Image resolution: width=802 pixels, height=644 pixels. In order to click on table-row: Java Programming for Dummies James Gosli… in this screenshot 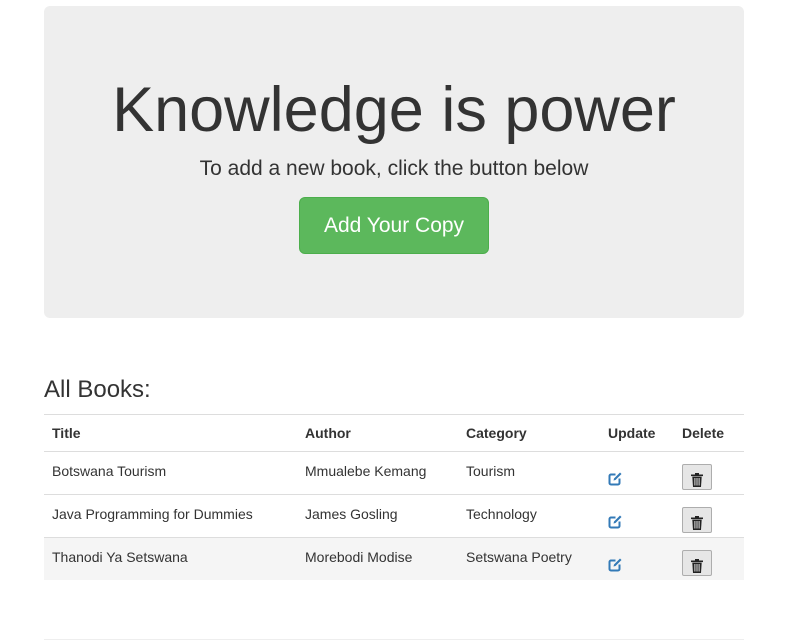, I will do `click(394, 516)`.